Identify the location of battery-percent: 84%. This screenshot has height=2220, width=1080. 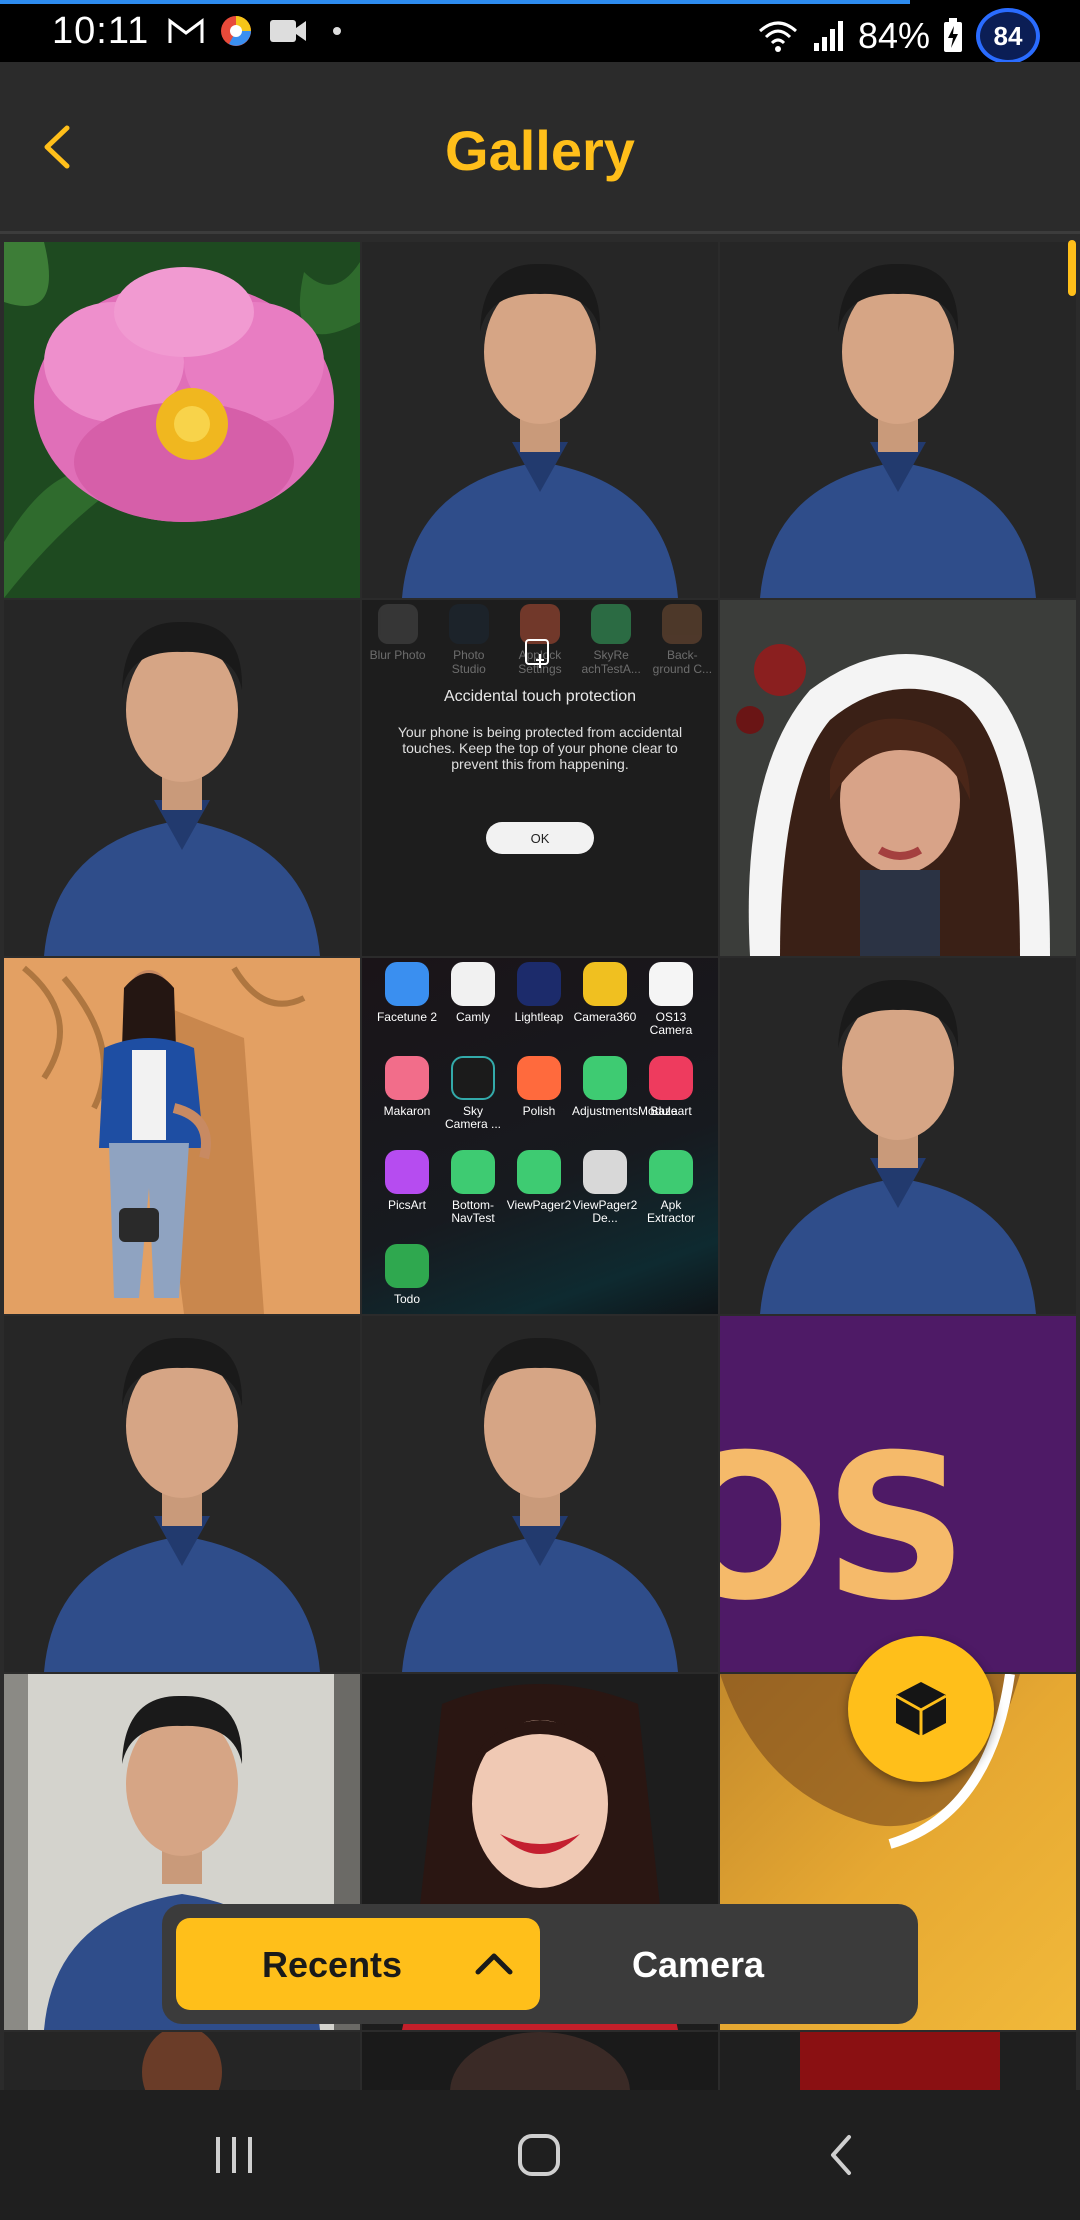
(893, 35).